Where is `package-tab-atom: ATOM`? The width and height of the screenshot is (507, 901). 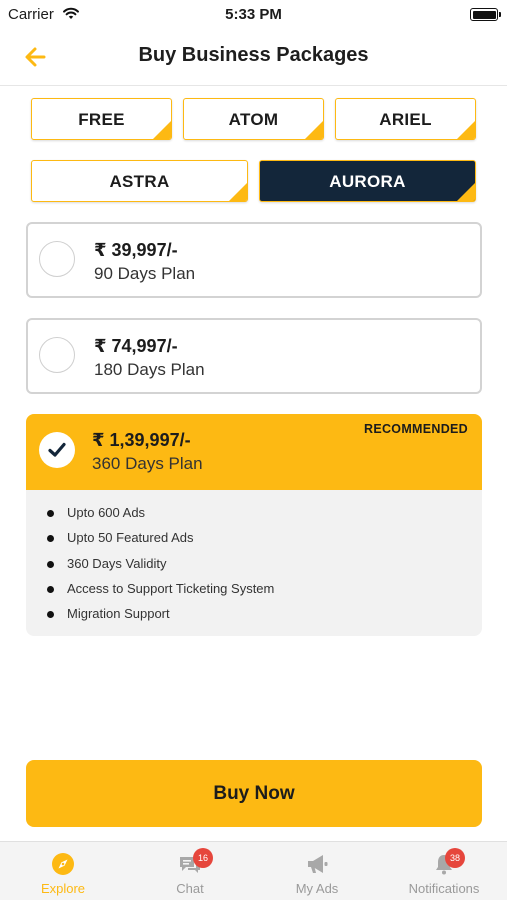 package-tab-atom: ATOM is located at coordinates (253, 119).